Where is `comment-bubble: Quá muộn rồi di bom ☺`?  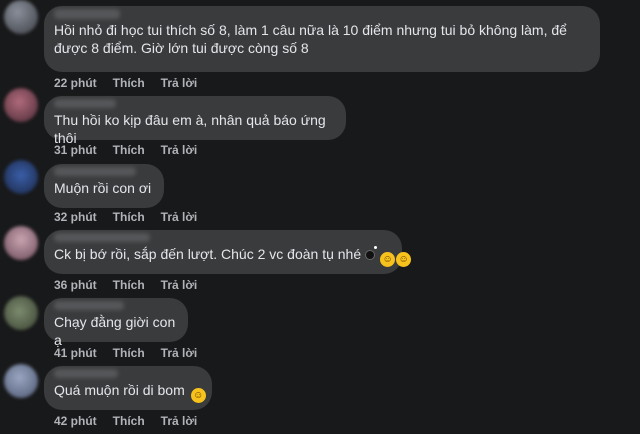 comment-bubble: Quá muộn rồi di bom ☺ is located at coordinates (128, 388).